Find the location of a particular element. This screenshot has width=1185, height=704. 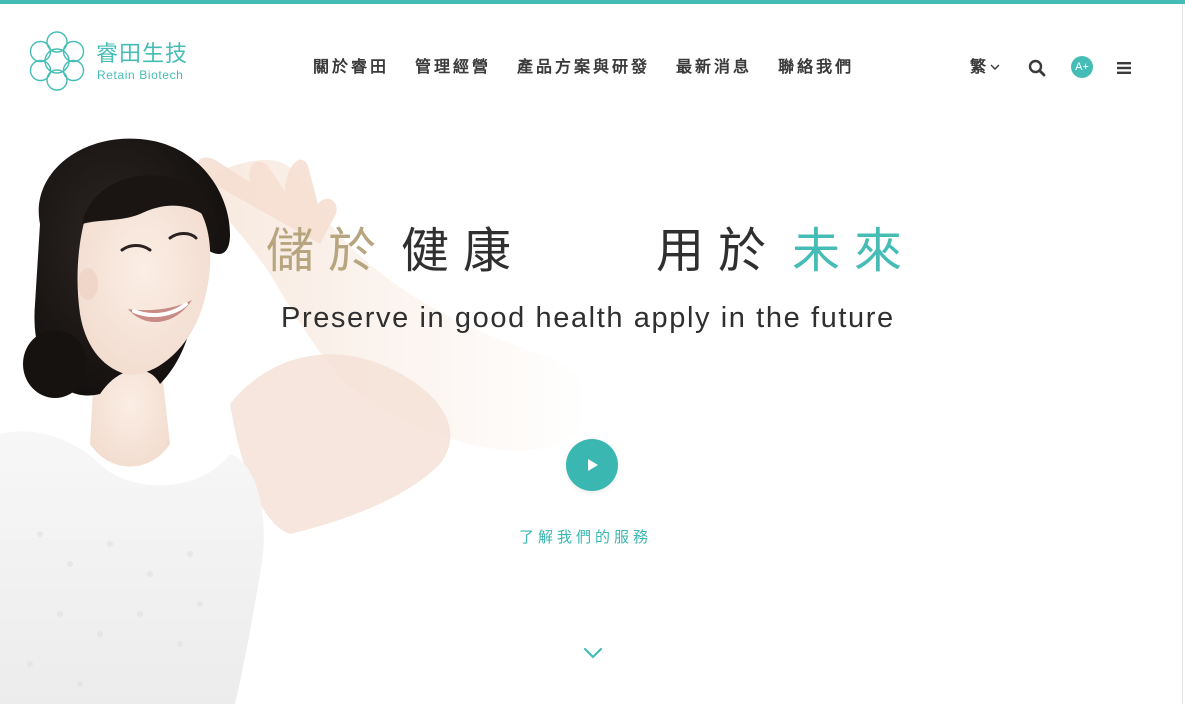

main-nav: 關於睿田 管理經營 產品方案與研發 最新消息 聯絡我們 is located at coordinates (583, 67).